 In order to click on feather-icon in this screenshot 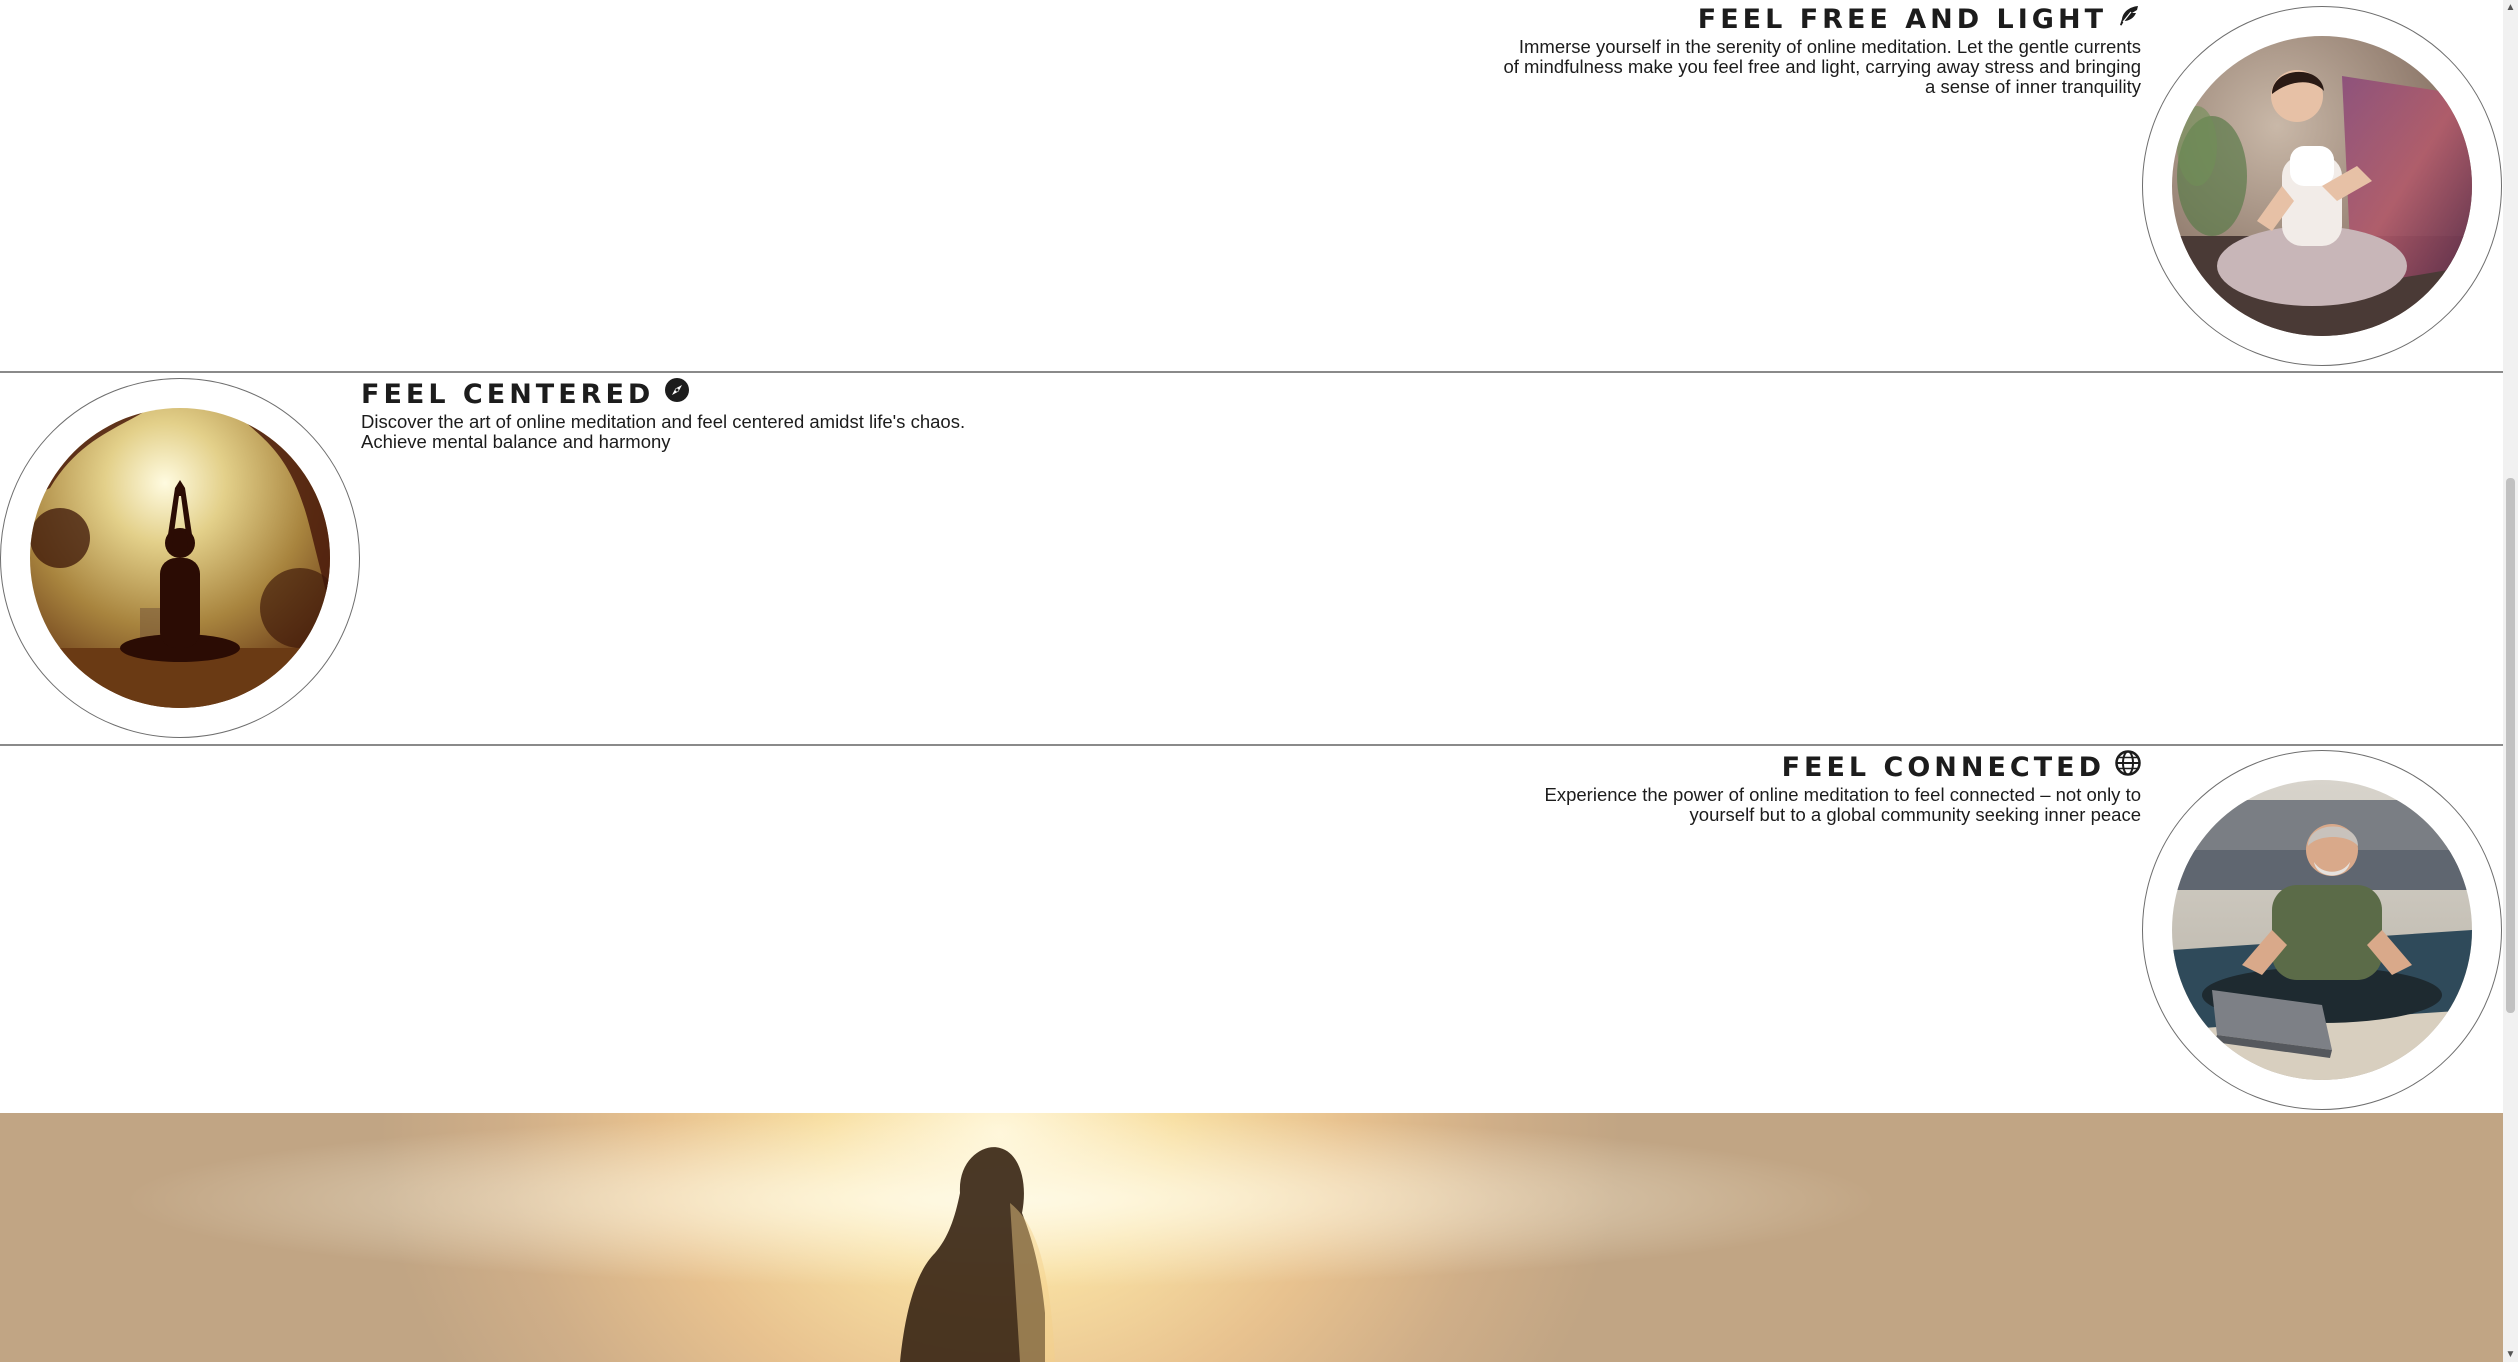, I will do `click(2129, 20)`.